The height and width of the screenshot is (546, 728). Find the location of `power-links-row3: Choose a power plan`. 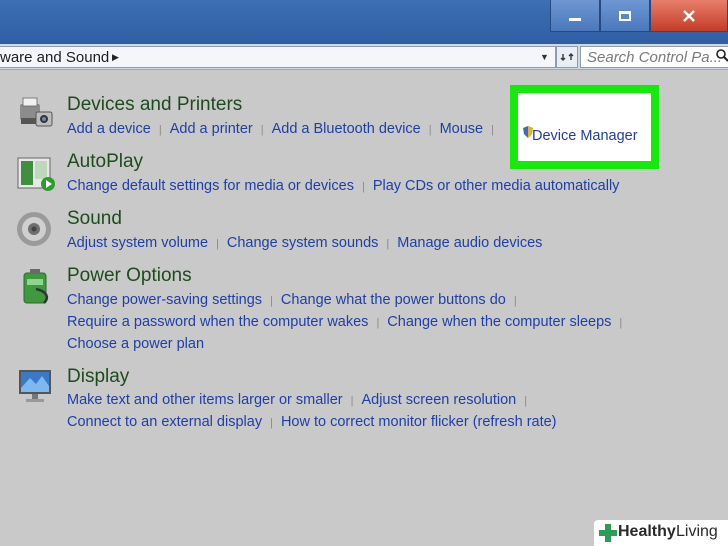

power-links-row3: Choose a power plan is located at coordinates (135, 344).